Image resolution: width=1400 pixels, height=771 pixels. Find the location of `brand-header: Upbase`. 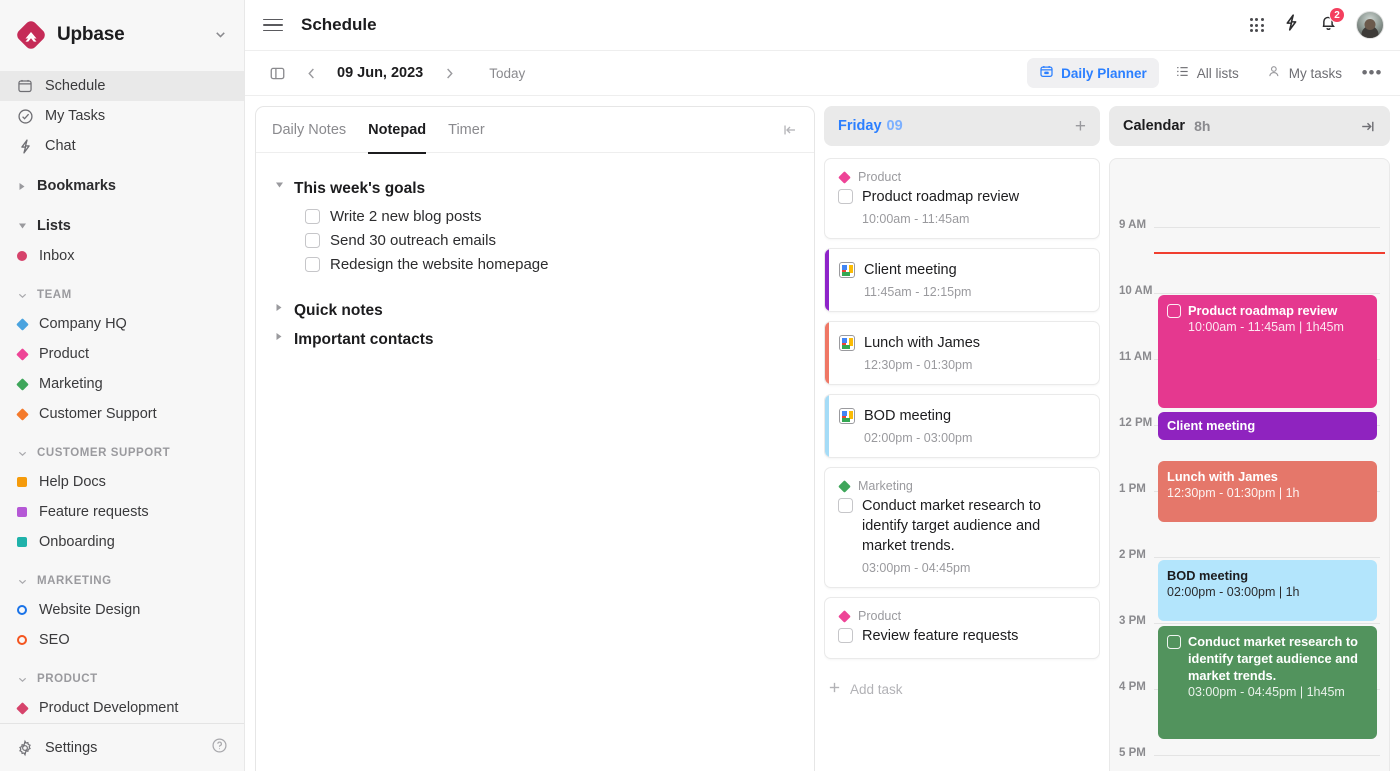

brand-header: Upbase is located at coordinates (122, 34).